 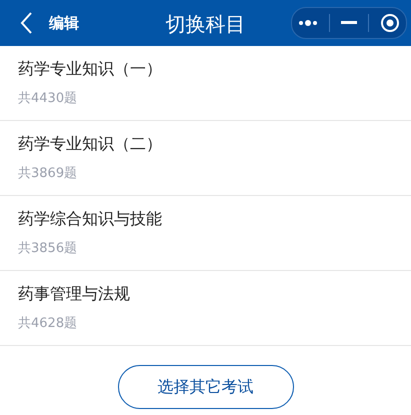 What do you see at coordinates (74, 294) in the screenshot?
I see `subject-name: 药事管理与法规` at bounding box center [74, 294].